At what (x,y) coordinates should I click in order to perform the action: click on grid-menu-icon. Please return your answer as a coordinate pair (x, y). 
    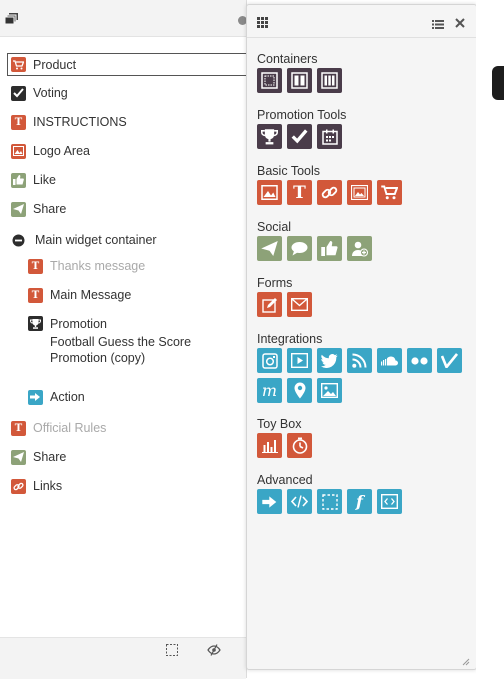
    Looking at the image, I should click on (262, 24).